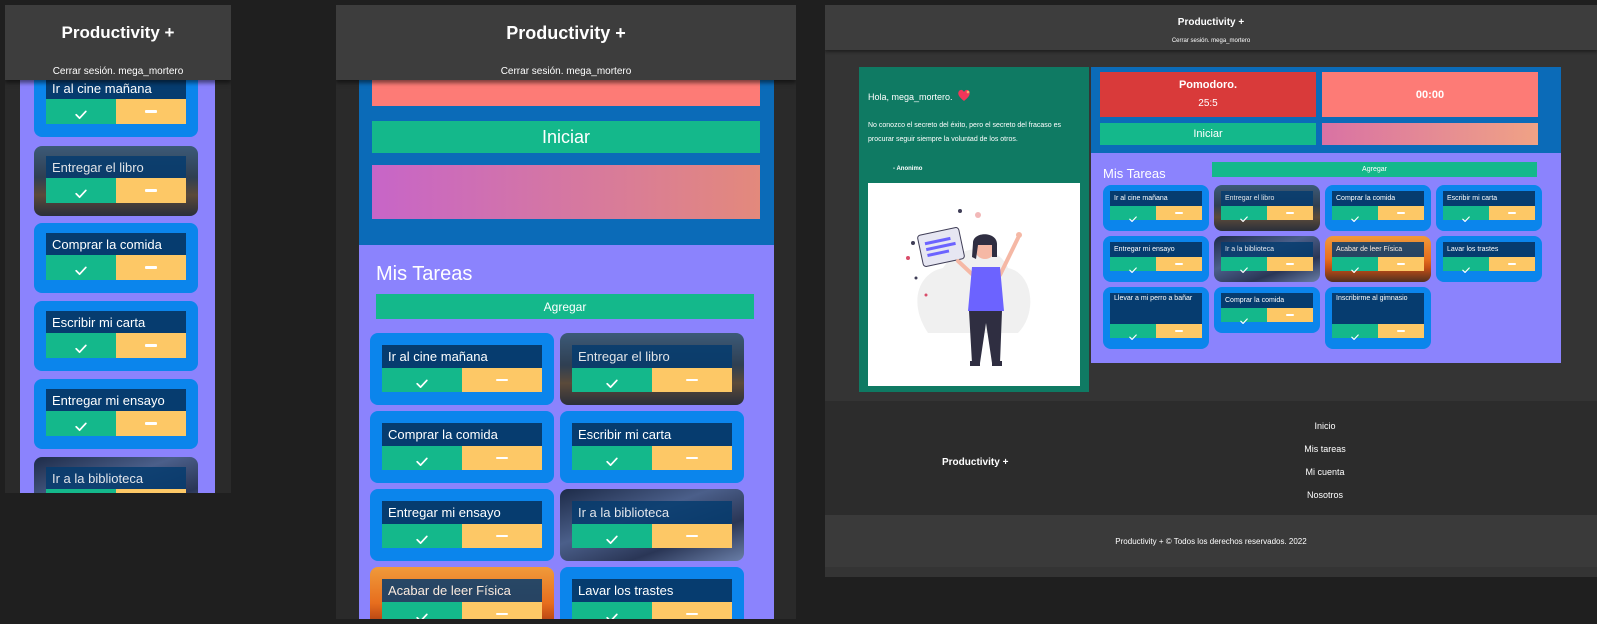  I want to click on task-title: Comprar la comida, so click(462, 434).